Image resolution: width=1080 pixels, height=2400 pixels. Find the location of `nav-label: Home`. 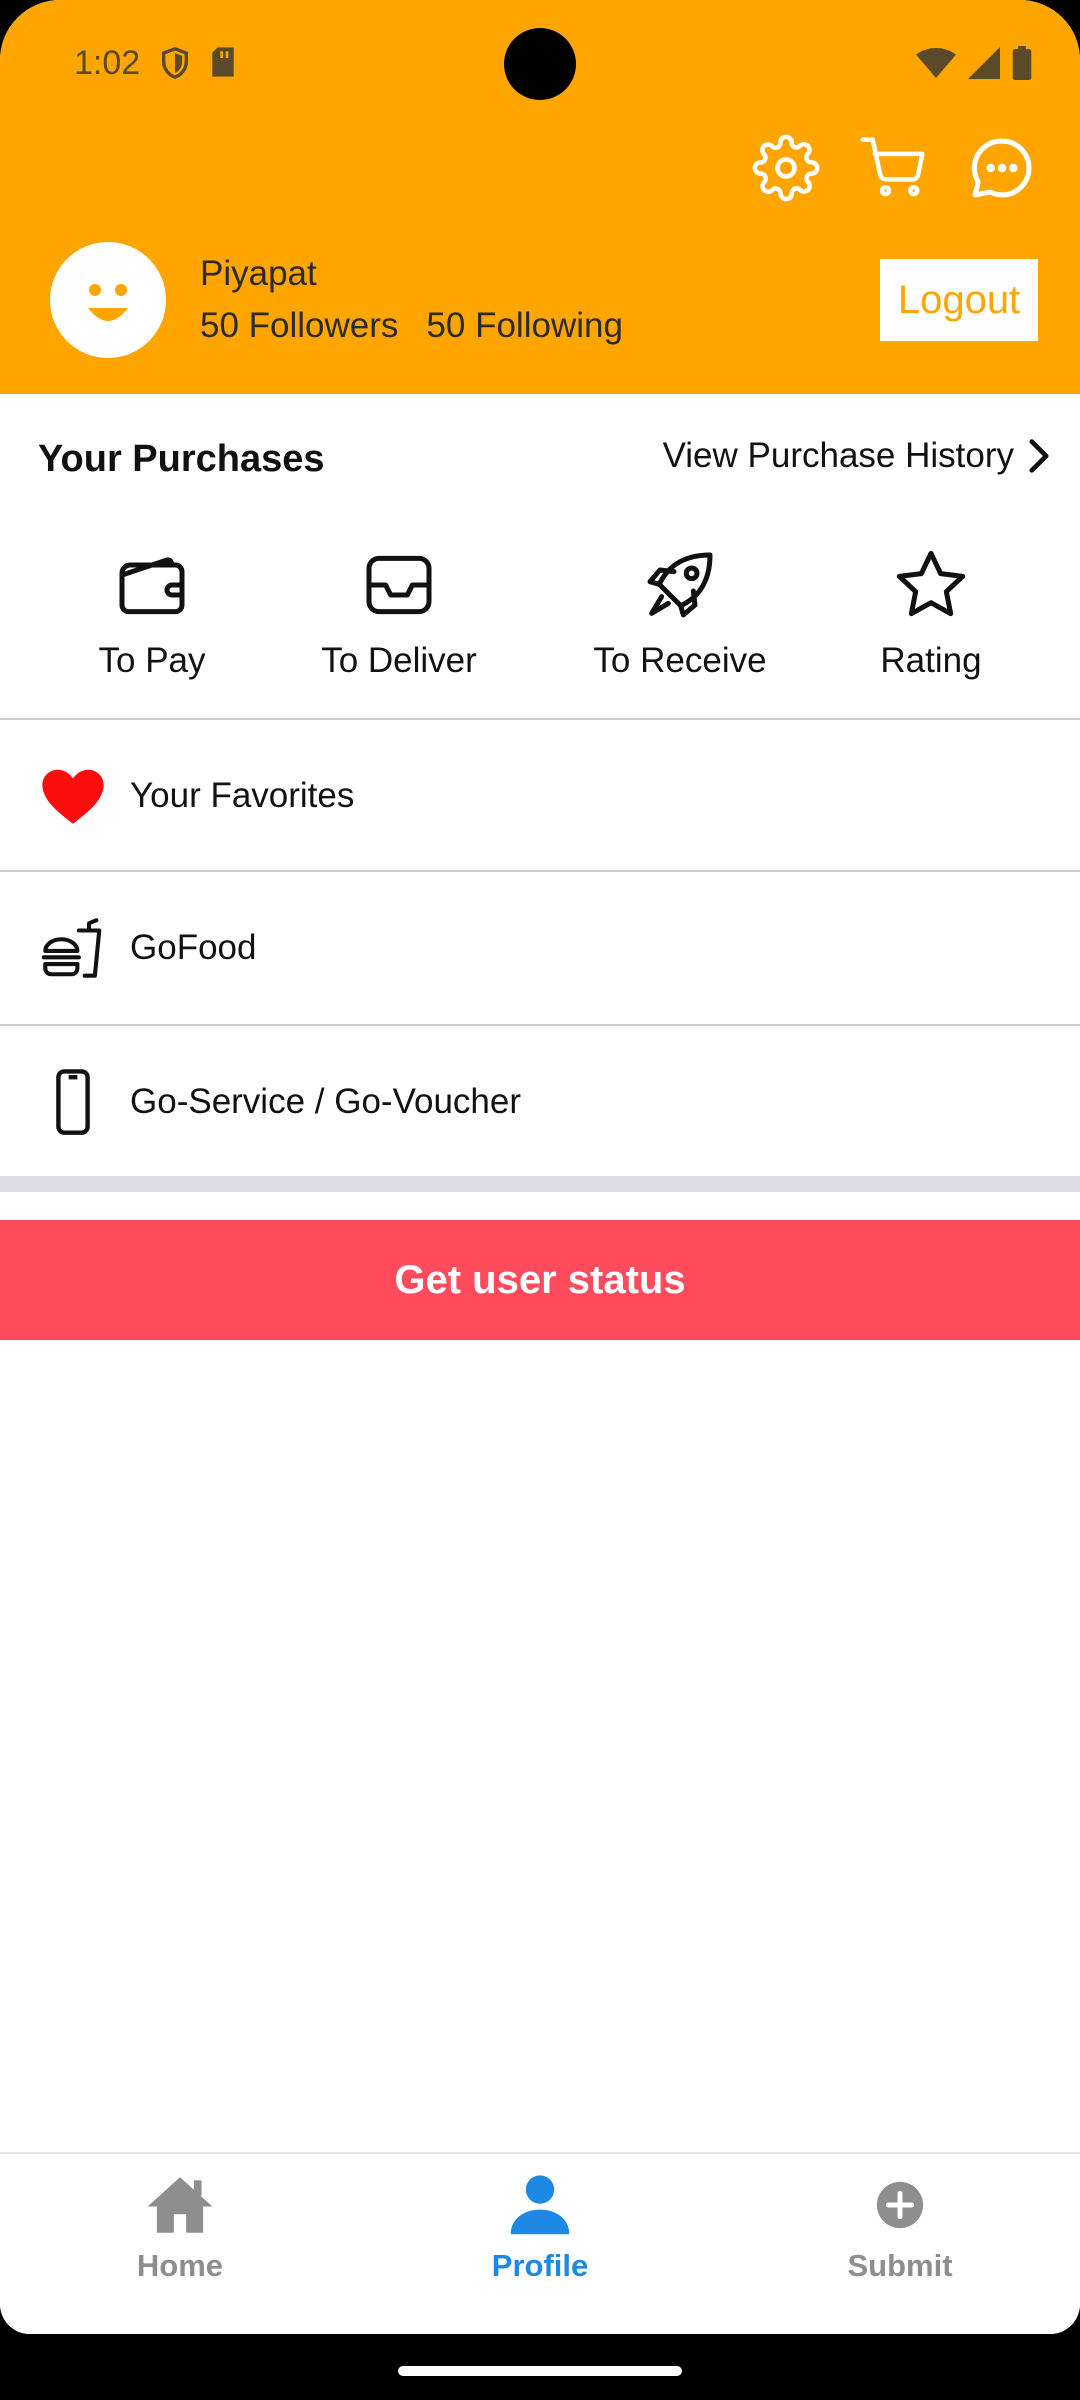

nav-label: Home is located at coordinates (180, 2265).